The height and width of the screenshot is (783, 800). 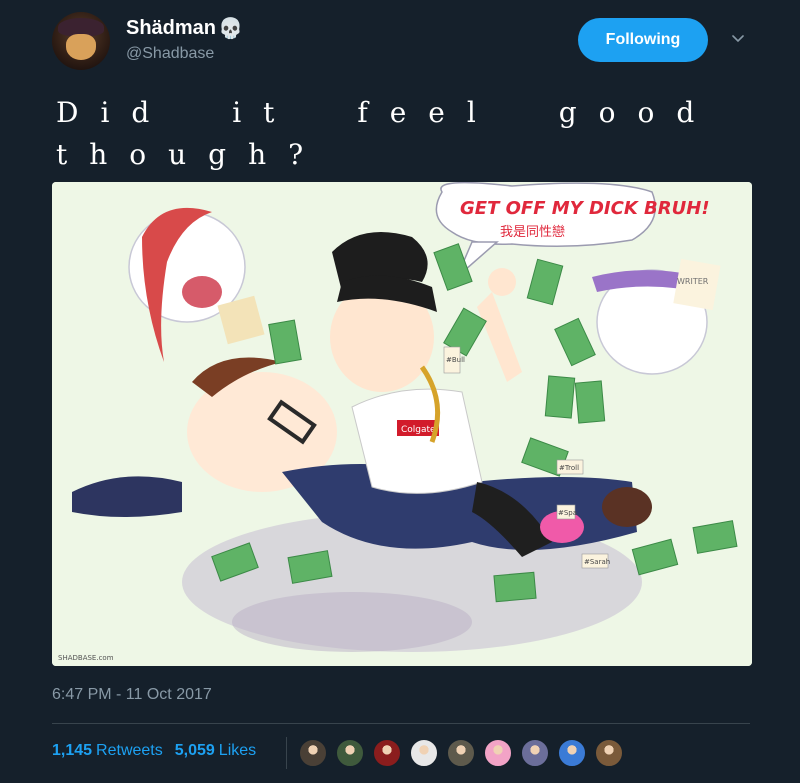 What do you see at coordinates (597, 562) in the screenshot?
I see `tag-sarah: #Sarah` at bounding box center [597, 562].